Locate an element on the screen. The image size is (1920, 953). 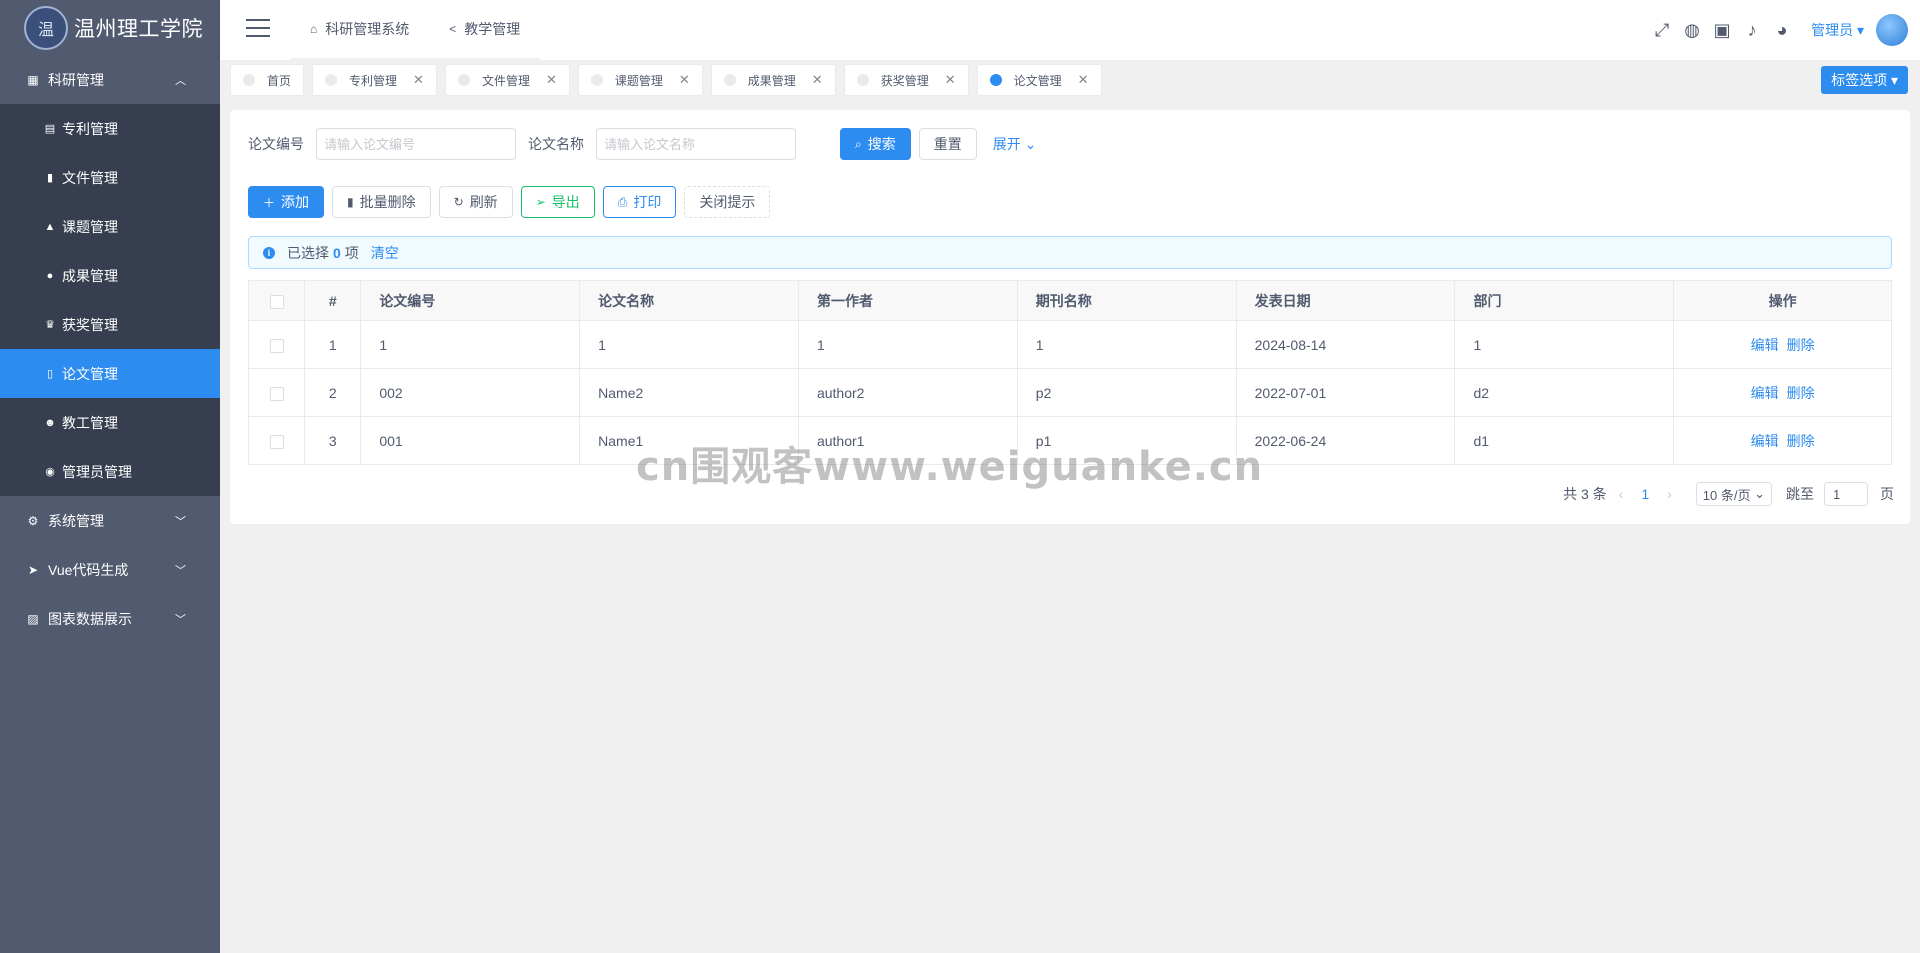
top-nav-research-system: ⌂ 科研管理系统 is located at coordinates (360, 30).